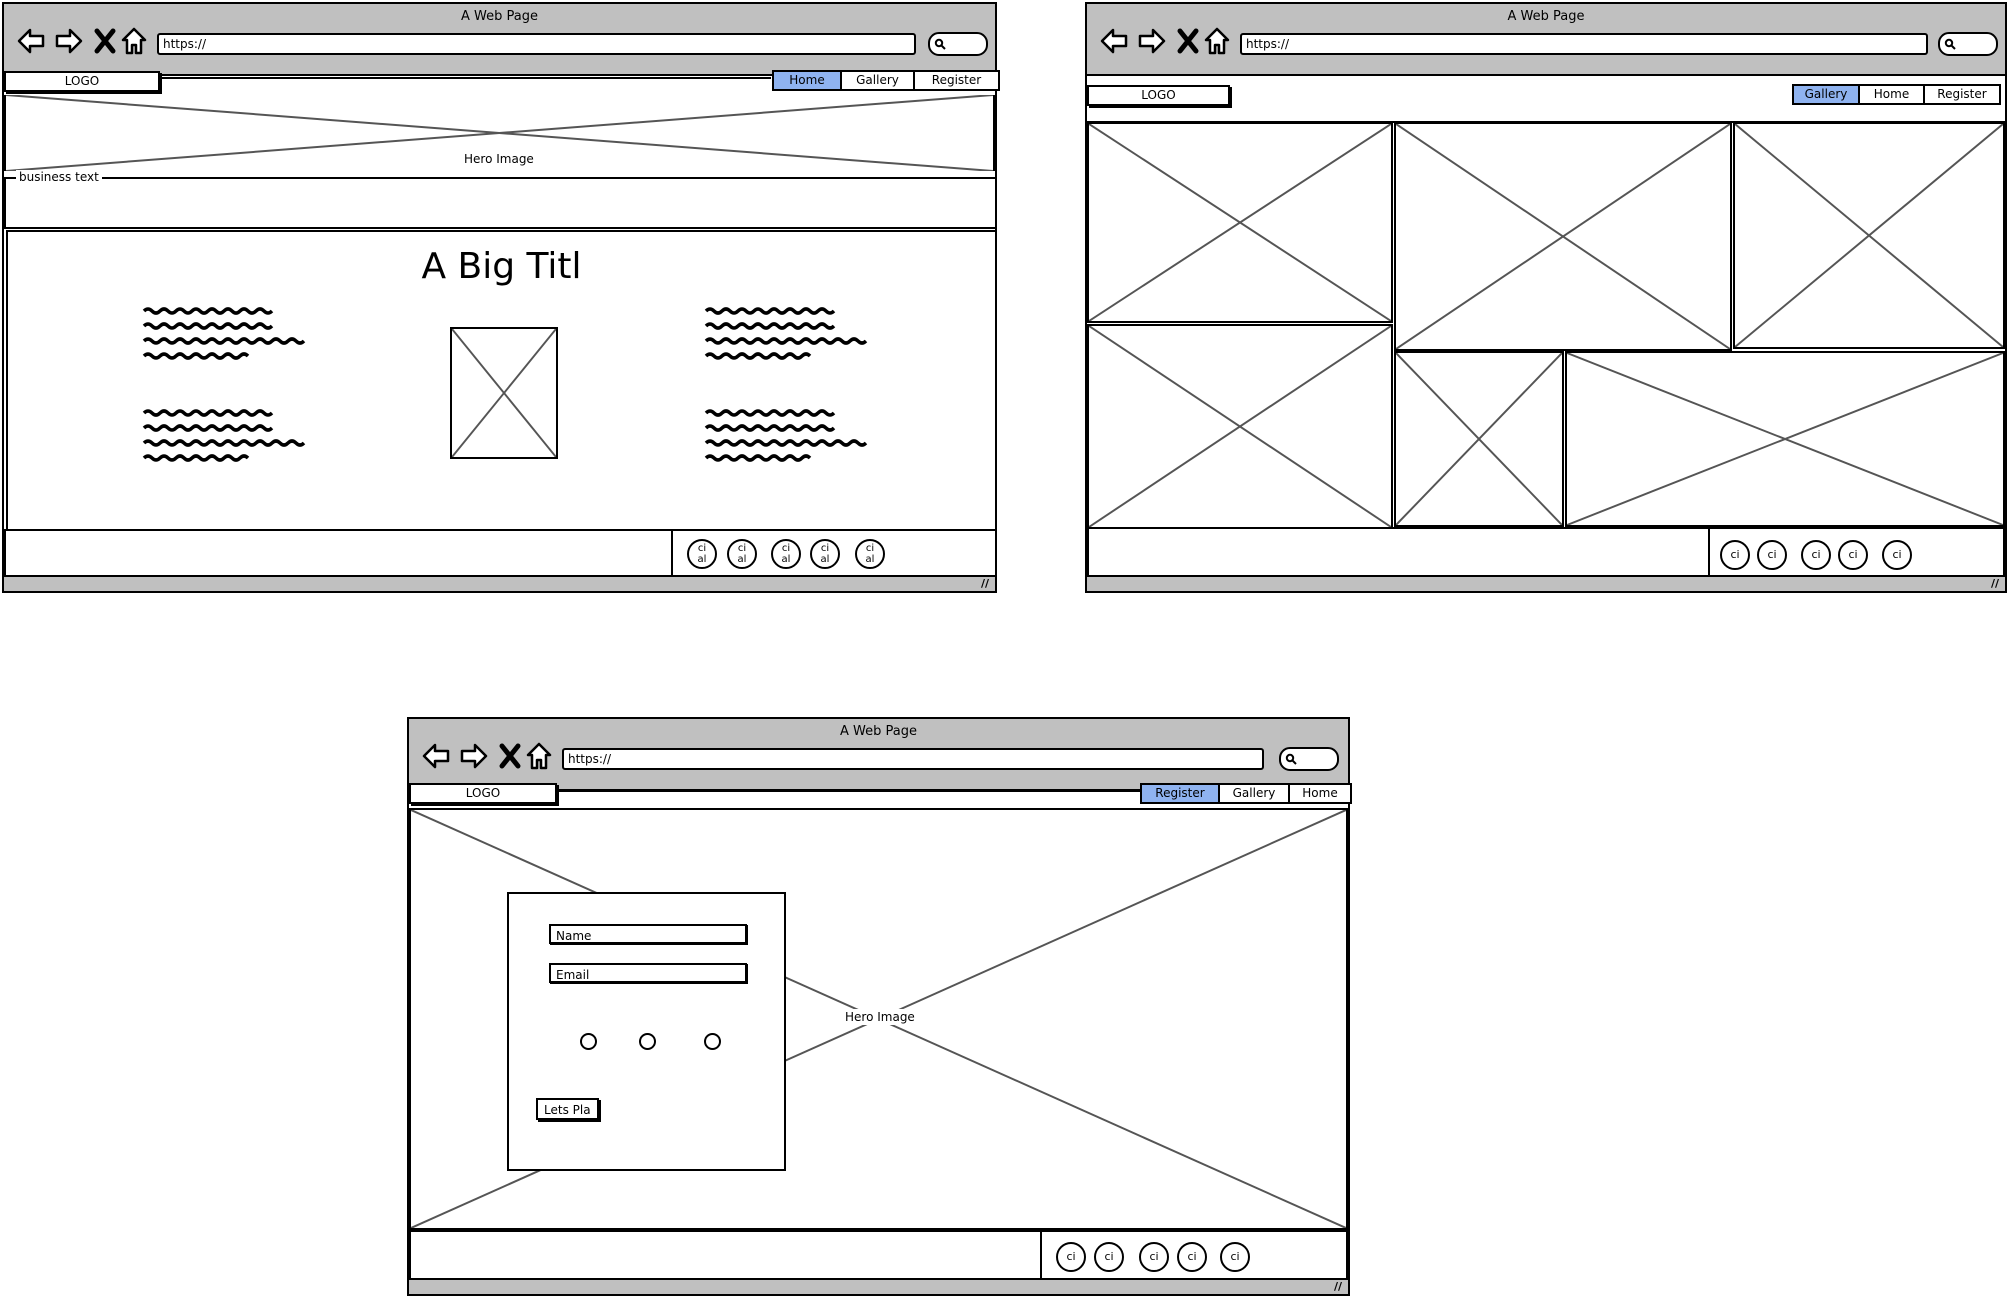 The height and width of the screenshot is (1296, 2009). I want to click on footer-social: ci al ci al ci al ci al ci al, so click(834, 553).